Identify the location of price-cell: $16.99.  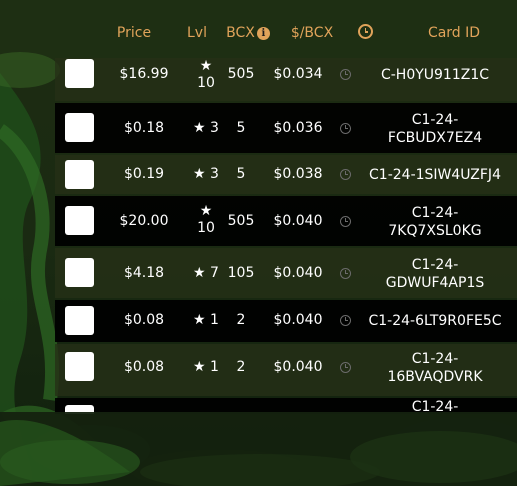
(144, 74).